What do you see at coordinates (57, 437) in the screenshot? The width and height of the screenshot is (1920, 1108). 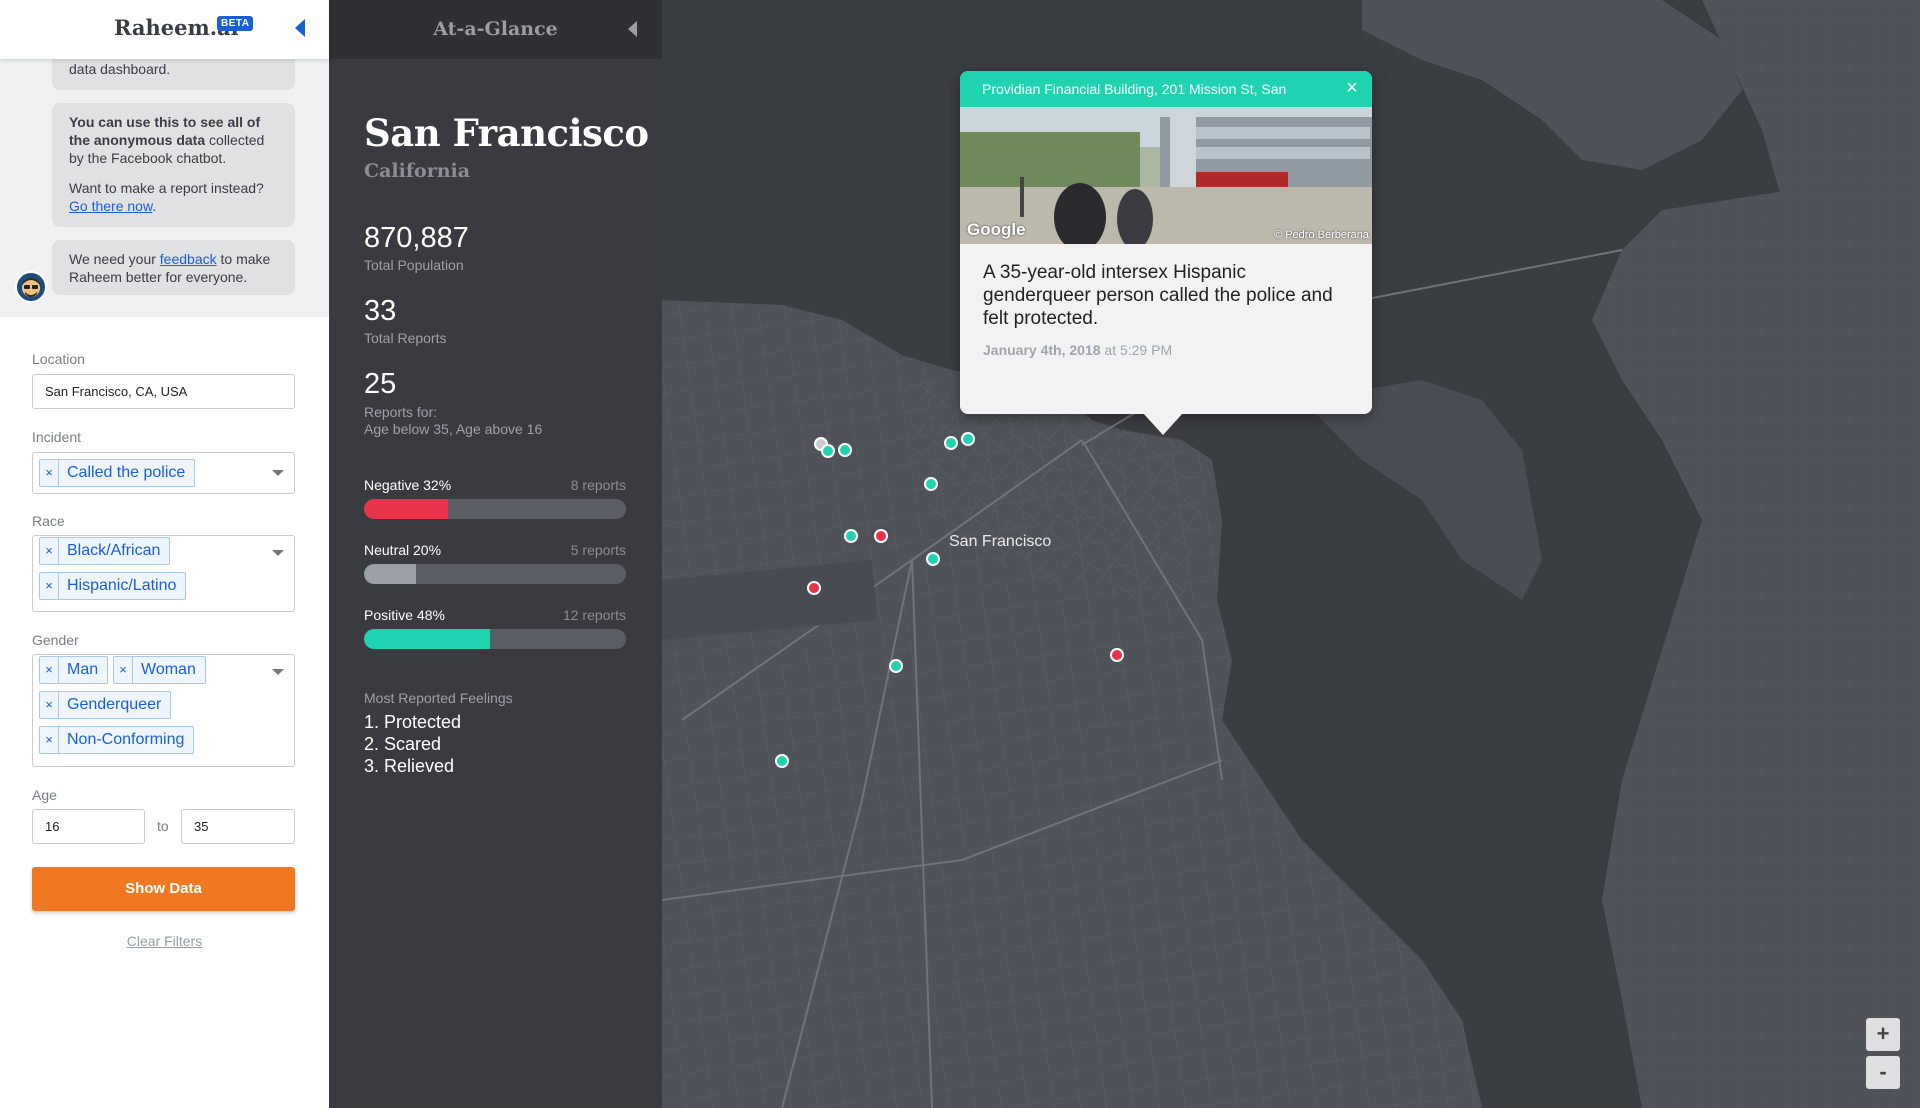 I see `incident-label: Incident` at bounding box center [57, 437].